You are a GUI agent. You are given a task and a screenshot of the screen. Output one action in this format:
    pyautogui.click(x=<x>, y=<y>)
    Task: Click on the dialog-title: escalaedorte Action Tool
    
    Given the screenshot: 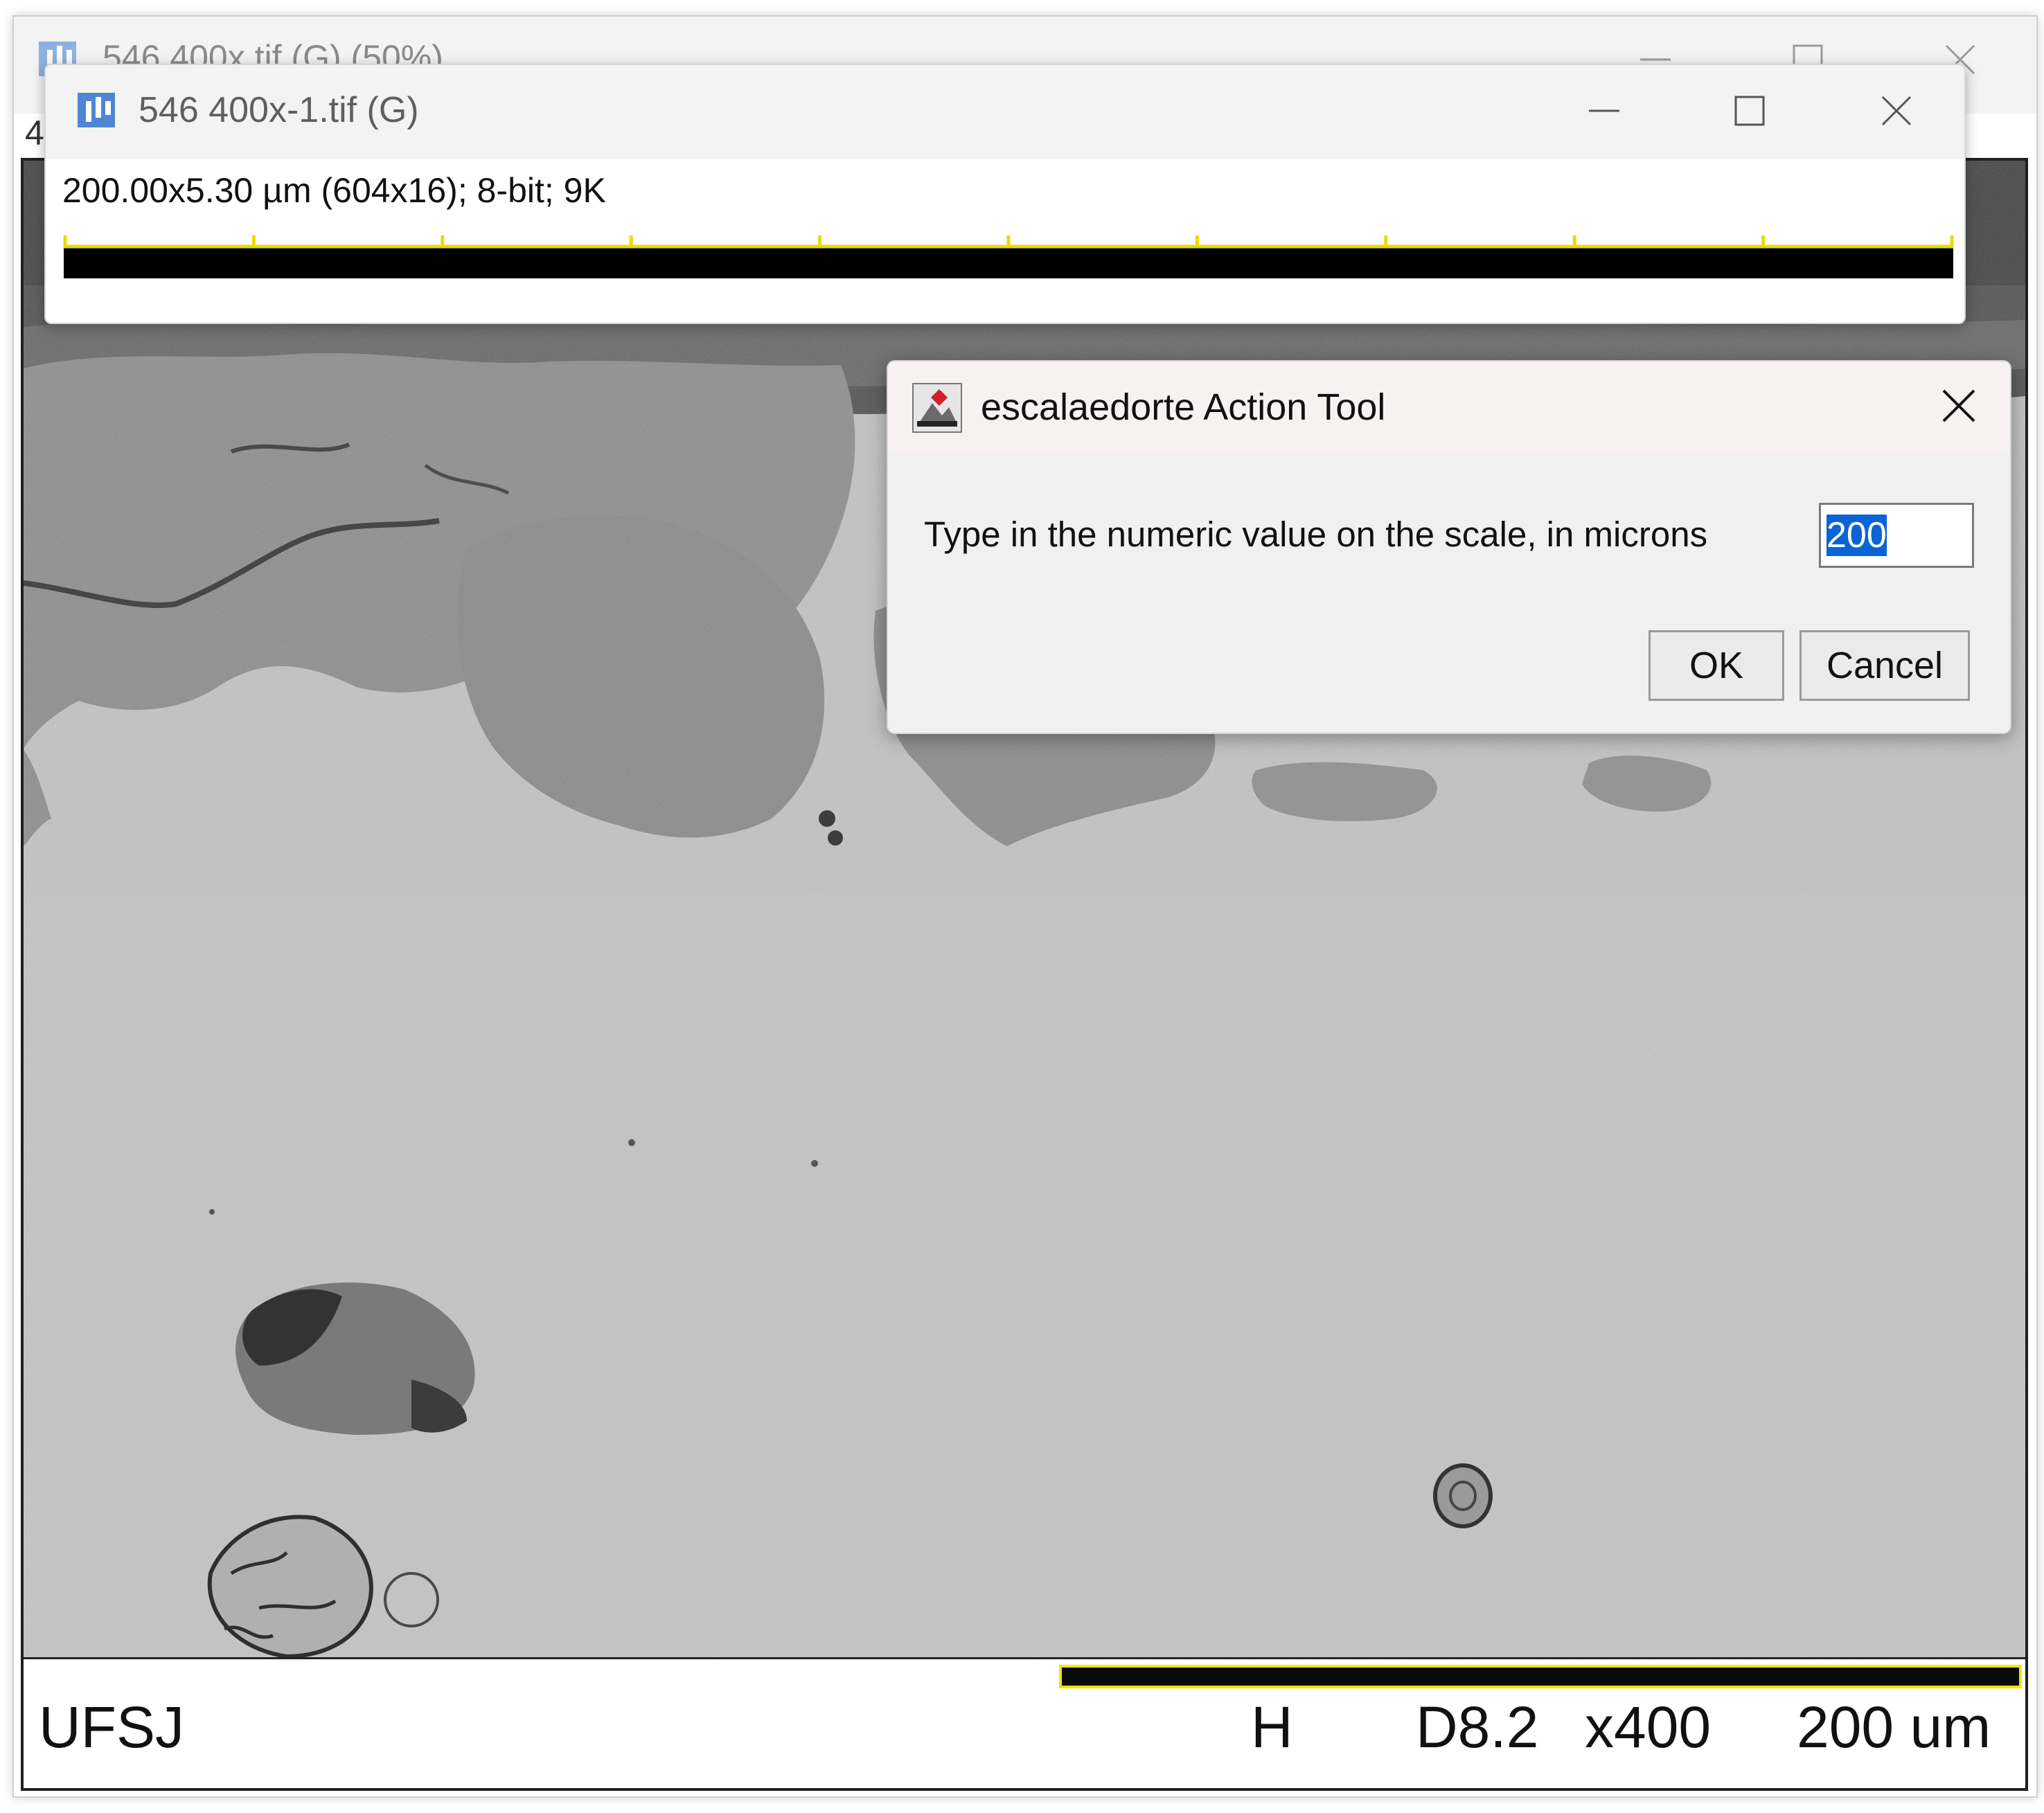 What is the action you would take?
    pyautogui.click(x=1183, y=407)
    